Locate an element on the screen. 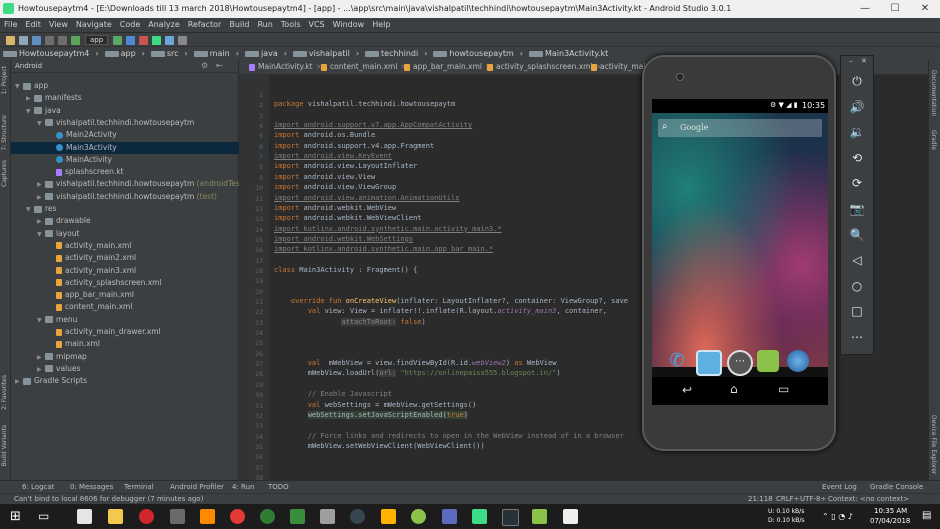 The width and height of the screenshot is (940, 529). menu-tools: Tools is located at coordinates (291, 25).